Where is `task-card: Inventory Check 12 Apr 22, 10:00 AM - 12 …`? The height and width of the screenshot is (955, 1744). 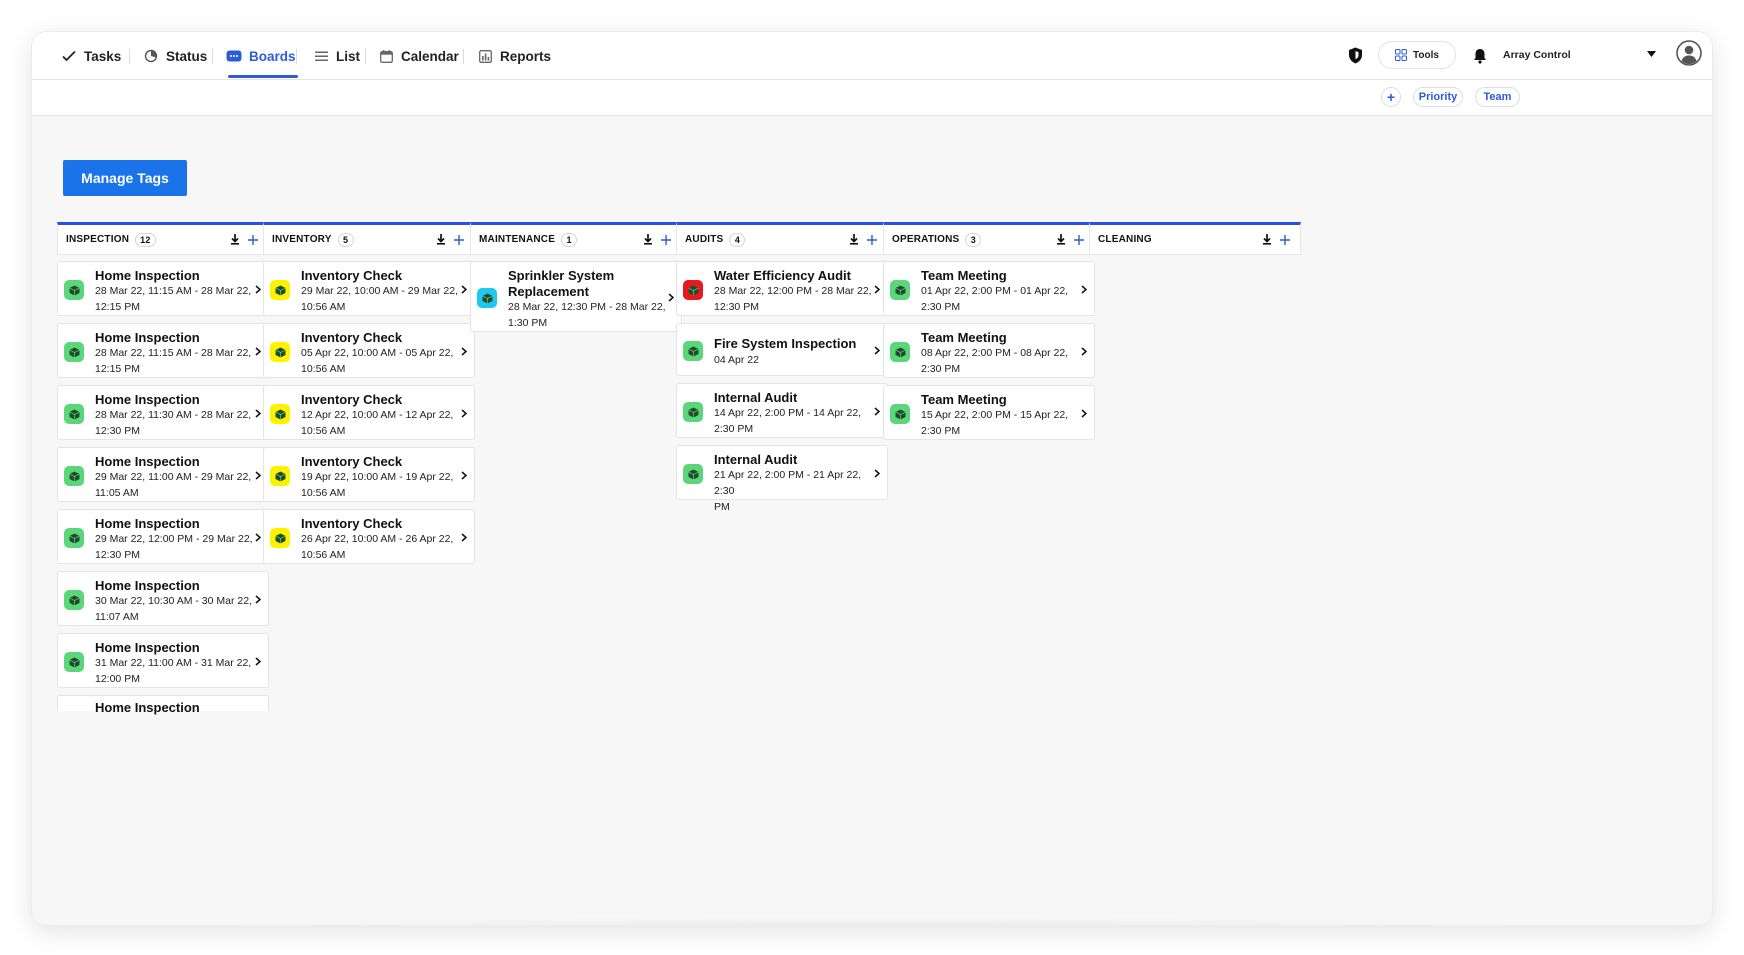 task-card: Inventory Check 12 Apr 22, 10:00 AM - 12 … is located at coordinates (369, 412).